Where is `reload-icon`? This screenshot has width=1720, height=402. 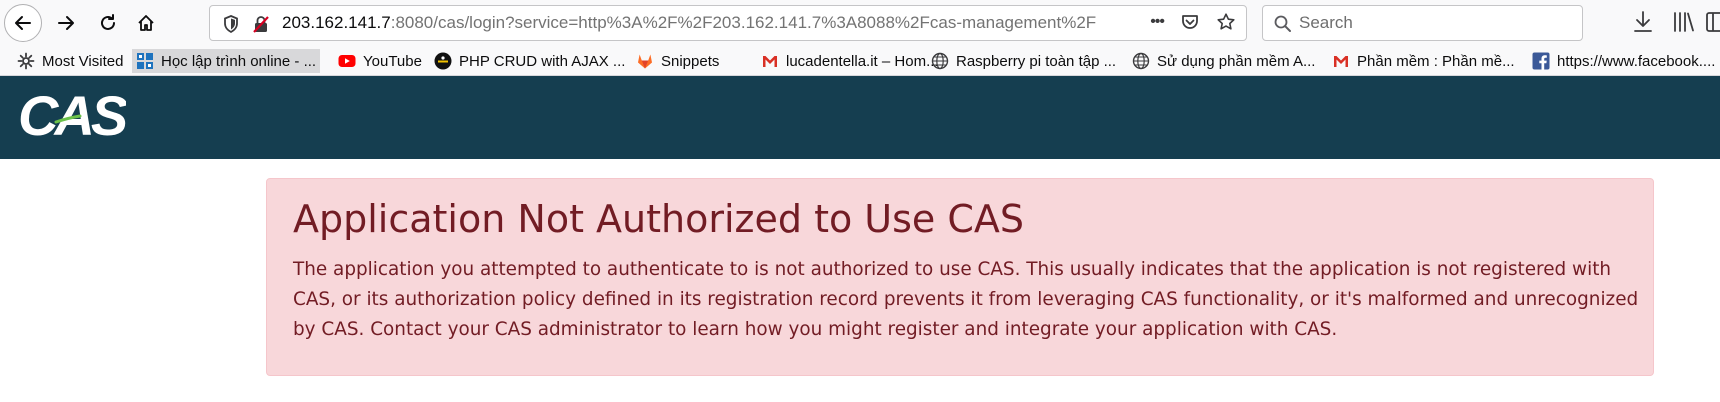 reload-icon is located at coordinates (108, 22).